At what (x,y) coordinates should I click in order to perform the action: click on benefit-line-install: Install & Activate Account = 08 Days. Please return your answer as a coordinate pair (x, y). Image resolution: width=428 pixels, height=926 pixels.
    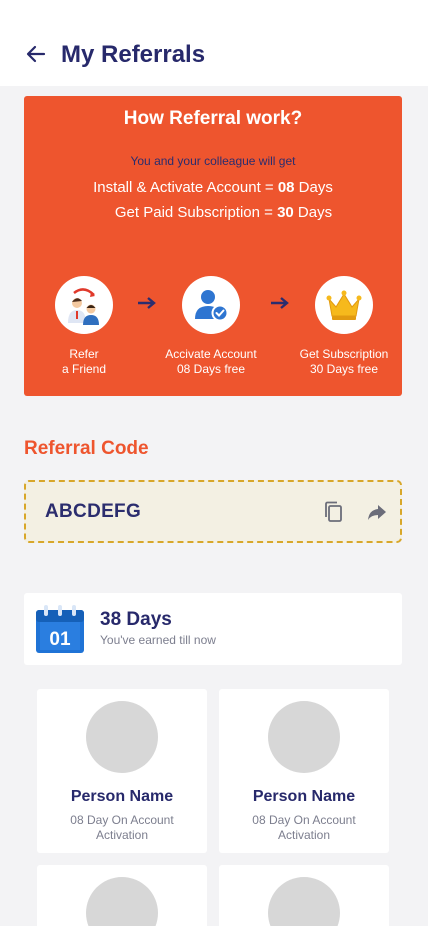
    Looking at the image, I should click on (213, 188).